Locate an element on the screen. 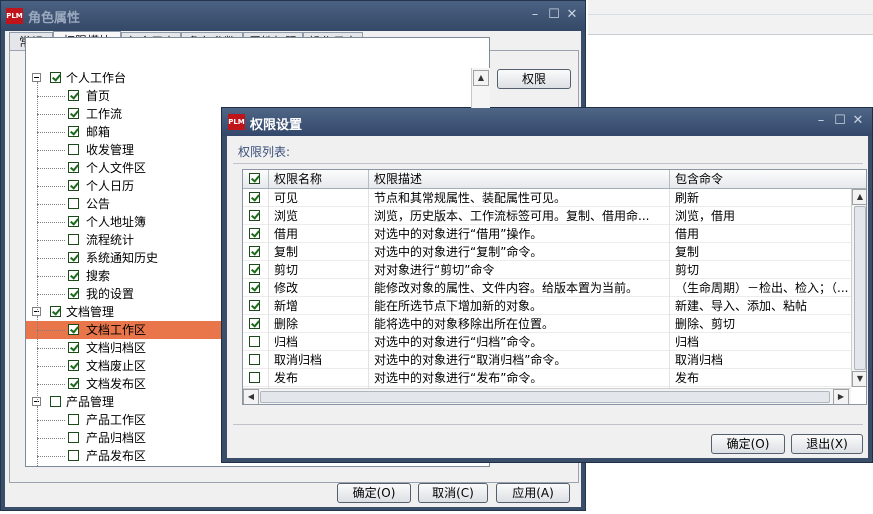 The image size is (873, 514). tree-group-node: 个人工作台 is located at coordinates (257, 78).